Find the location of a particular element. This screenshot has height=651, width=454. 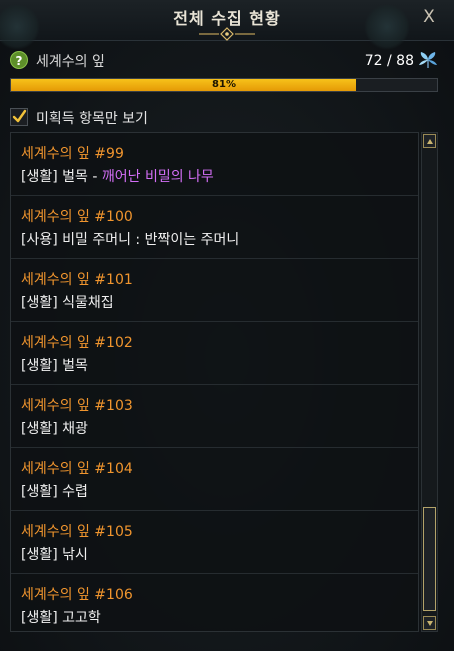

list-item: 세계수의 잎 #101 [생활] 식물채집 is located at coordinates (214, 290).